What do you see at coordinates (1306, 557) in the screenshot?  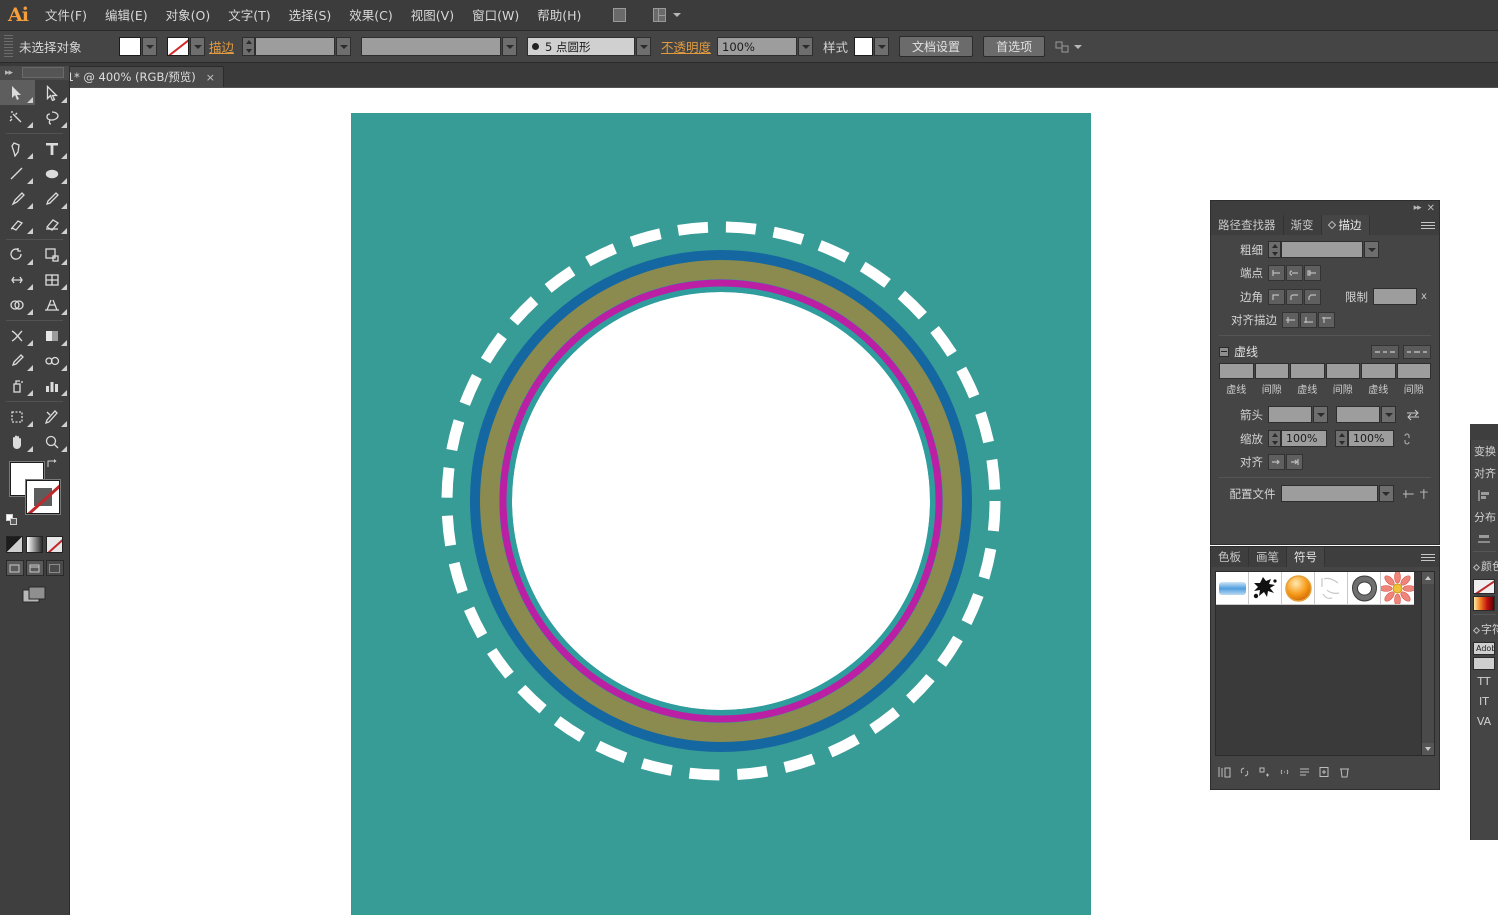 I see `tab-symbols: 符号` at bounding box center [1306, 557].